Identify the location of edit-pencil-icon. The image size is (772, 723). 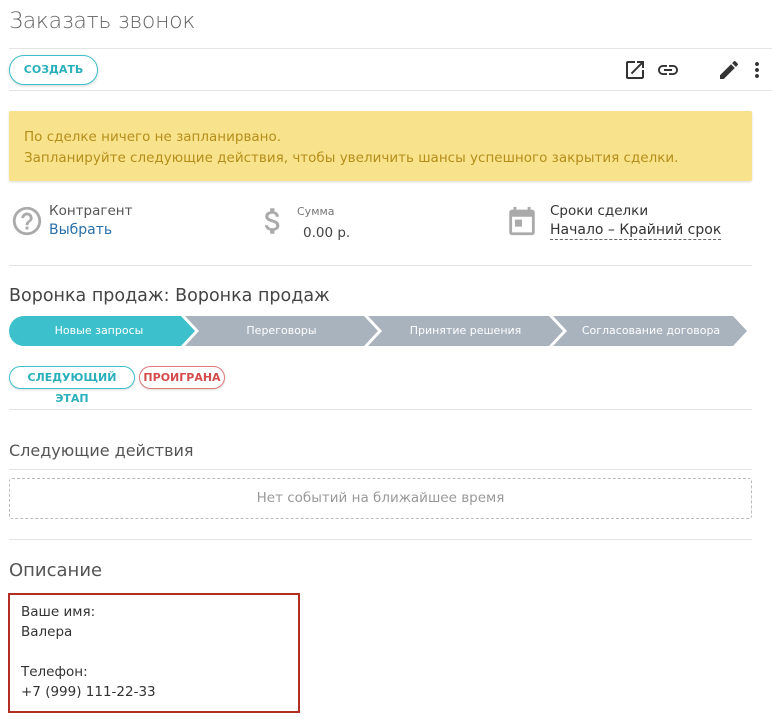
(729, 70).